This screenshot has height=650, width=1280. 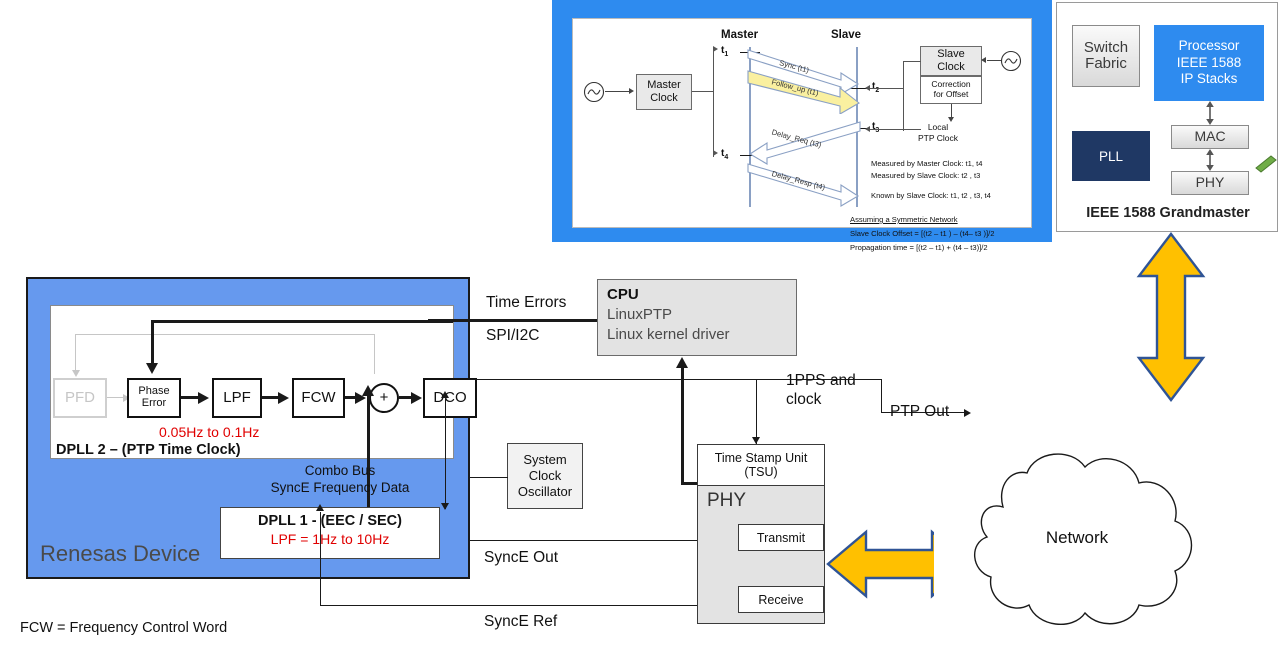 What do you see at coordinates (450, 398) in the screenshot?
I see `dco-block: DCO` at bounding box center [450, 398].